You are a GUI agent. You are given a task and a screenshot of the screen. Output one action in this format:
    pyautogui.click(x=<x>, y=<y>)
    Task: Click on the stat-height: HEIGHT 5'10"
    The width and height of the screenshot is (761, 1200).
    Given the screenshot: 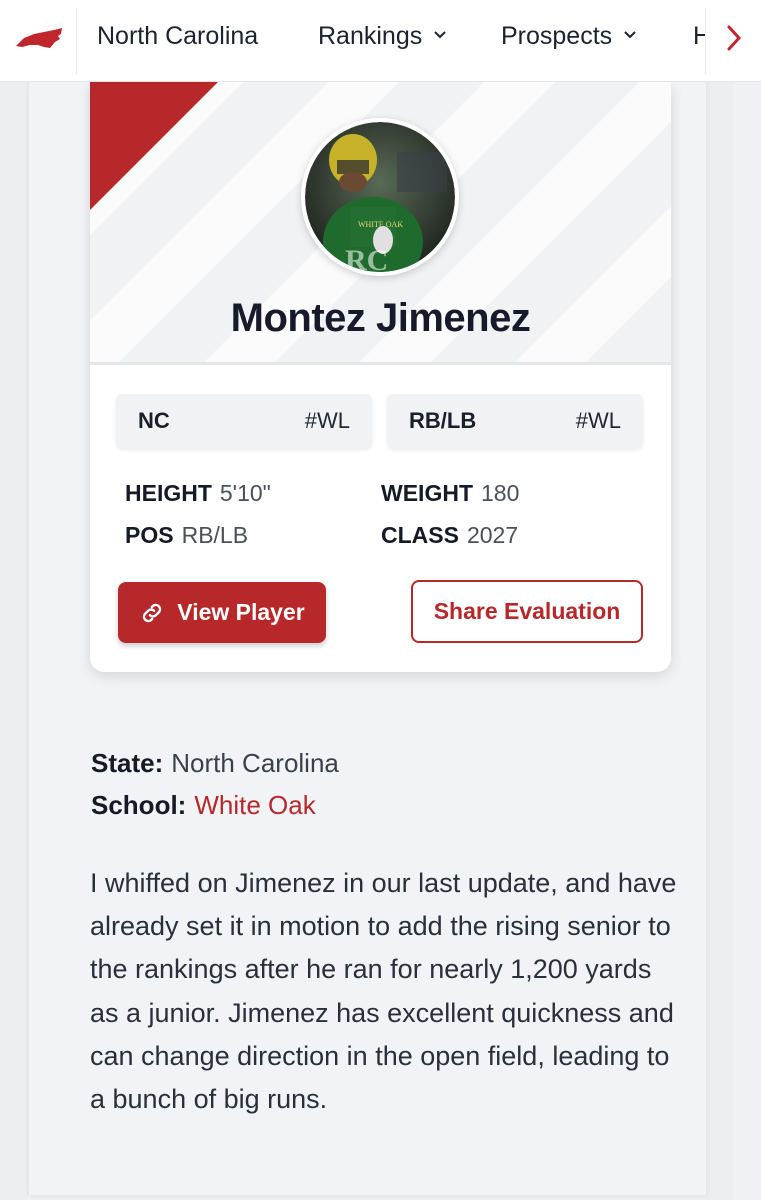 What is the action you would take?
    pyautogui.click(x=198, y=493)
    